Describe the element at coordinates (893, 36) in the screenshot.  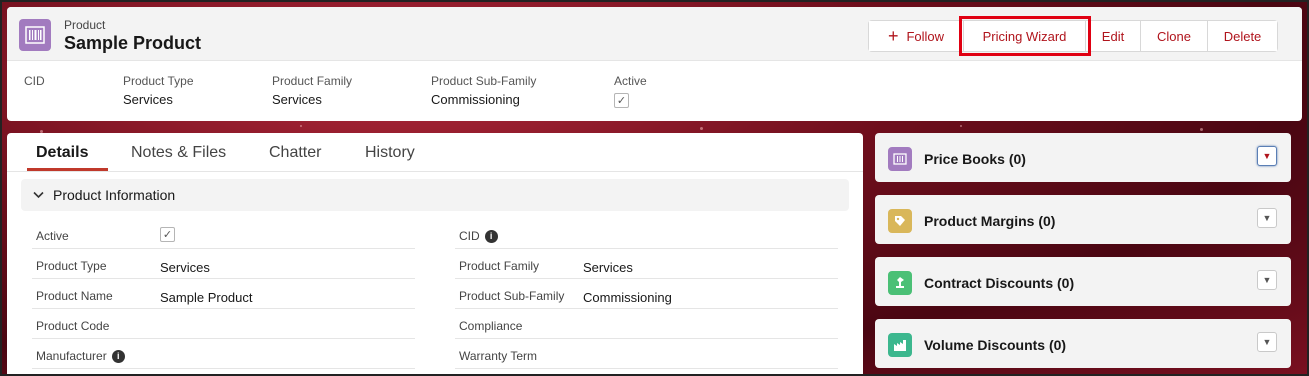
I see `plus-icon: +` at that location.